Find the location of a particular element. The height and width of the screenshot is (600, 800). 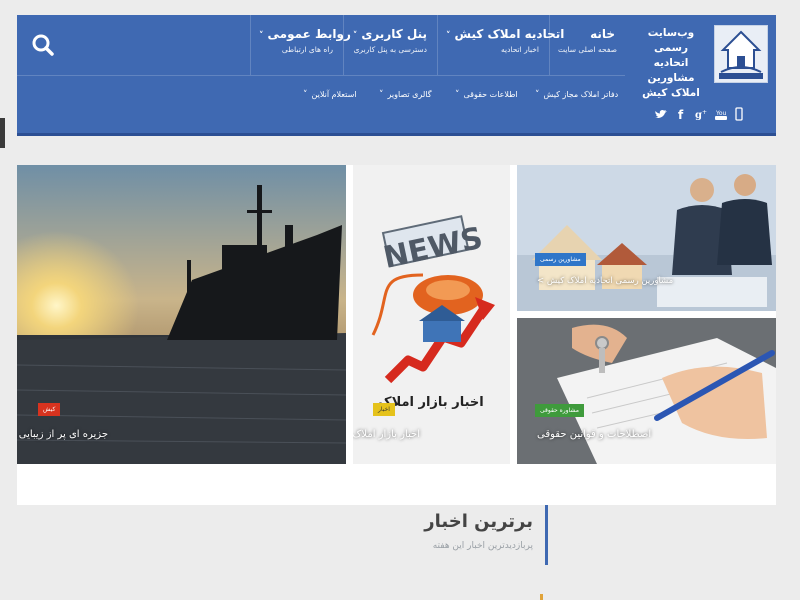

tile-caption: اصطلاحات و قوانین حقوقی is located at coordinates (594, 434).